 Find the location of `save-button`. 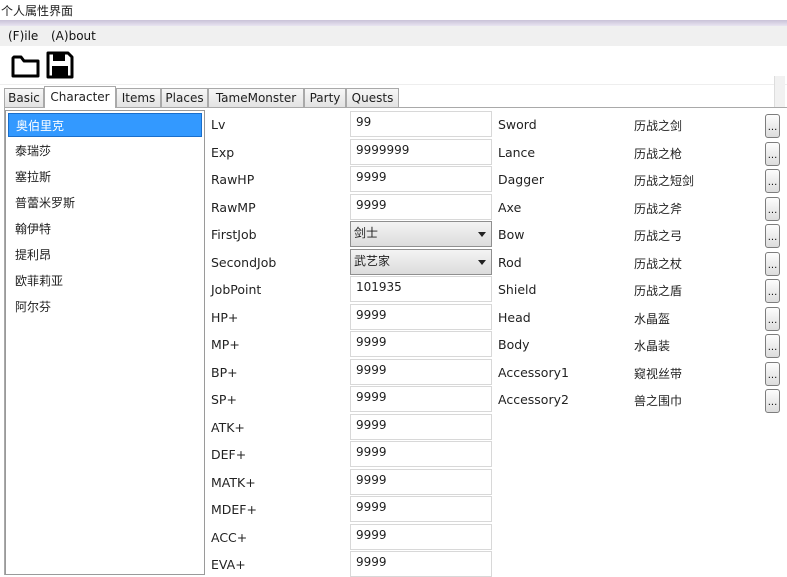

save-button is located at coordinates (60, 65).